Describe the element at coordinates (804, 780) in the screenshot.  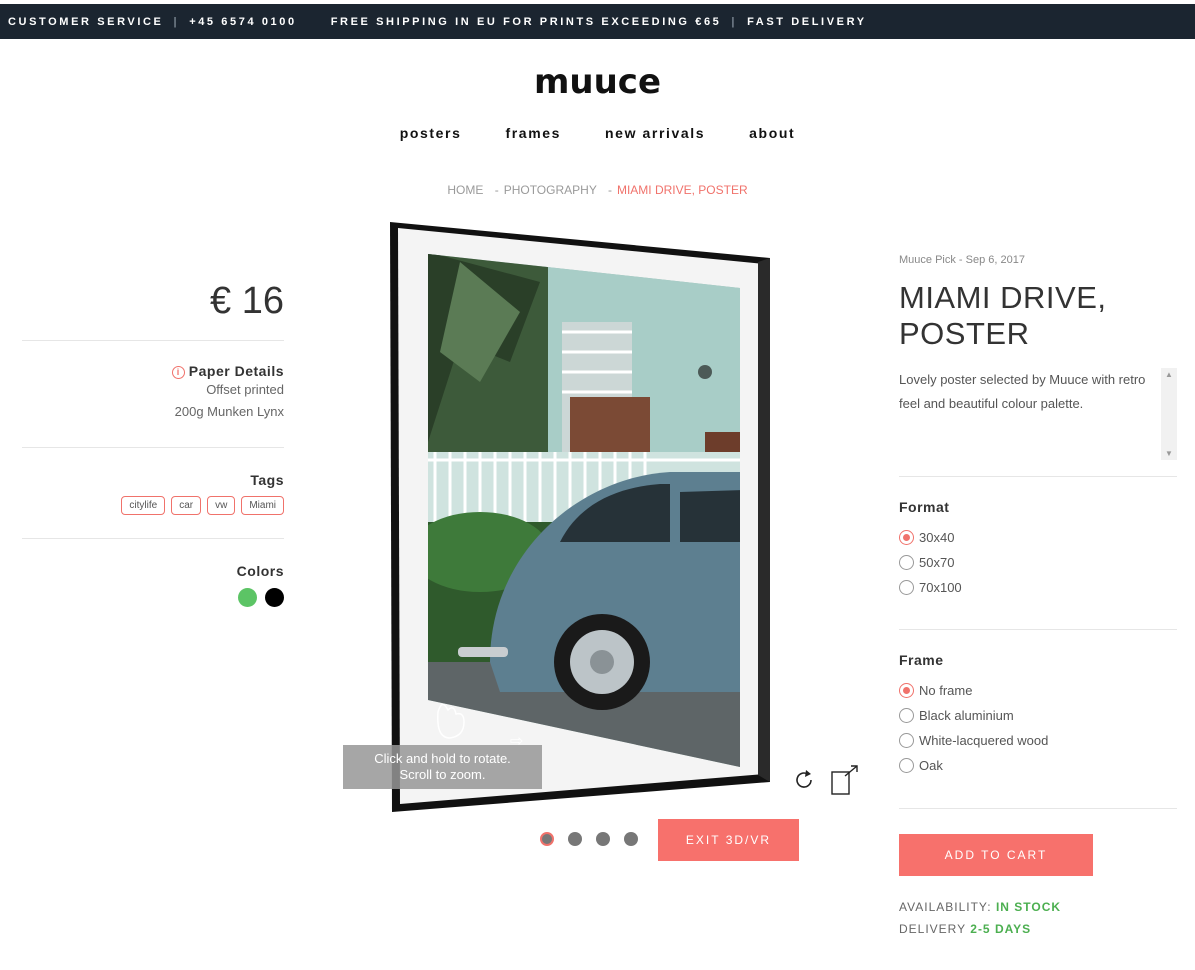
I see `rotate-reset-icon` at that location.